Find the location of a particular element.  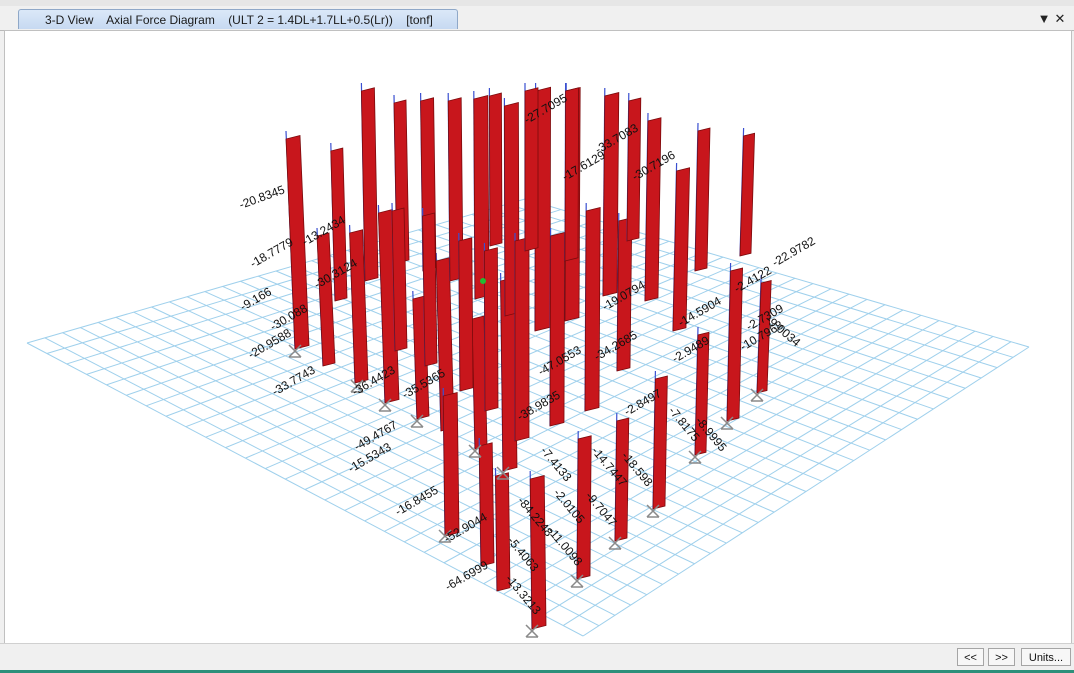

close-icon: ✕ is located at coordinates (1060, 19).